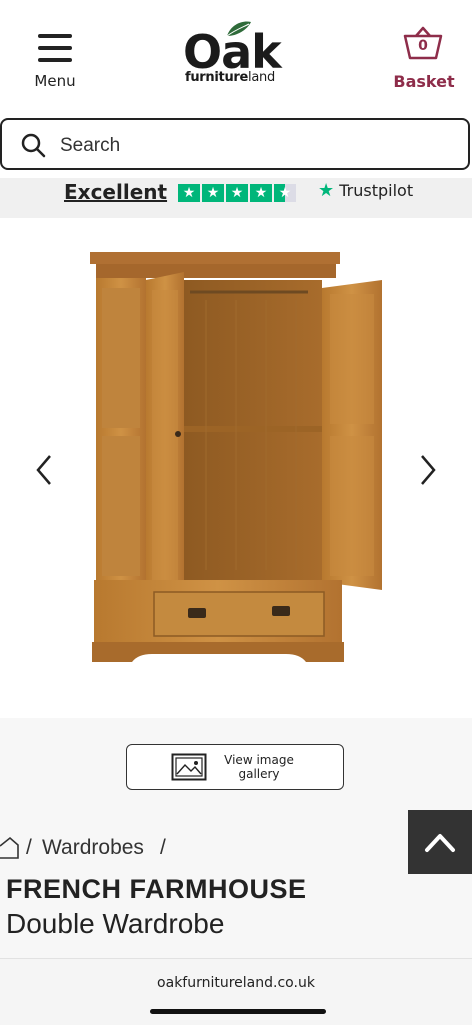  I want to click on back-to-top-button, so click(440, 842).